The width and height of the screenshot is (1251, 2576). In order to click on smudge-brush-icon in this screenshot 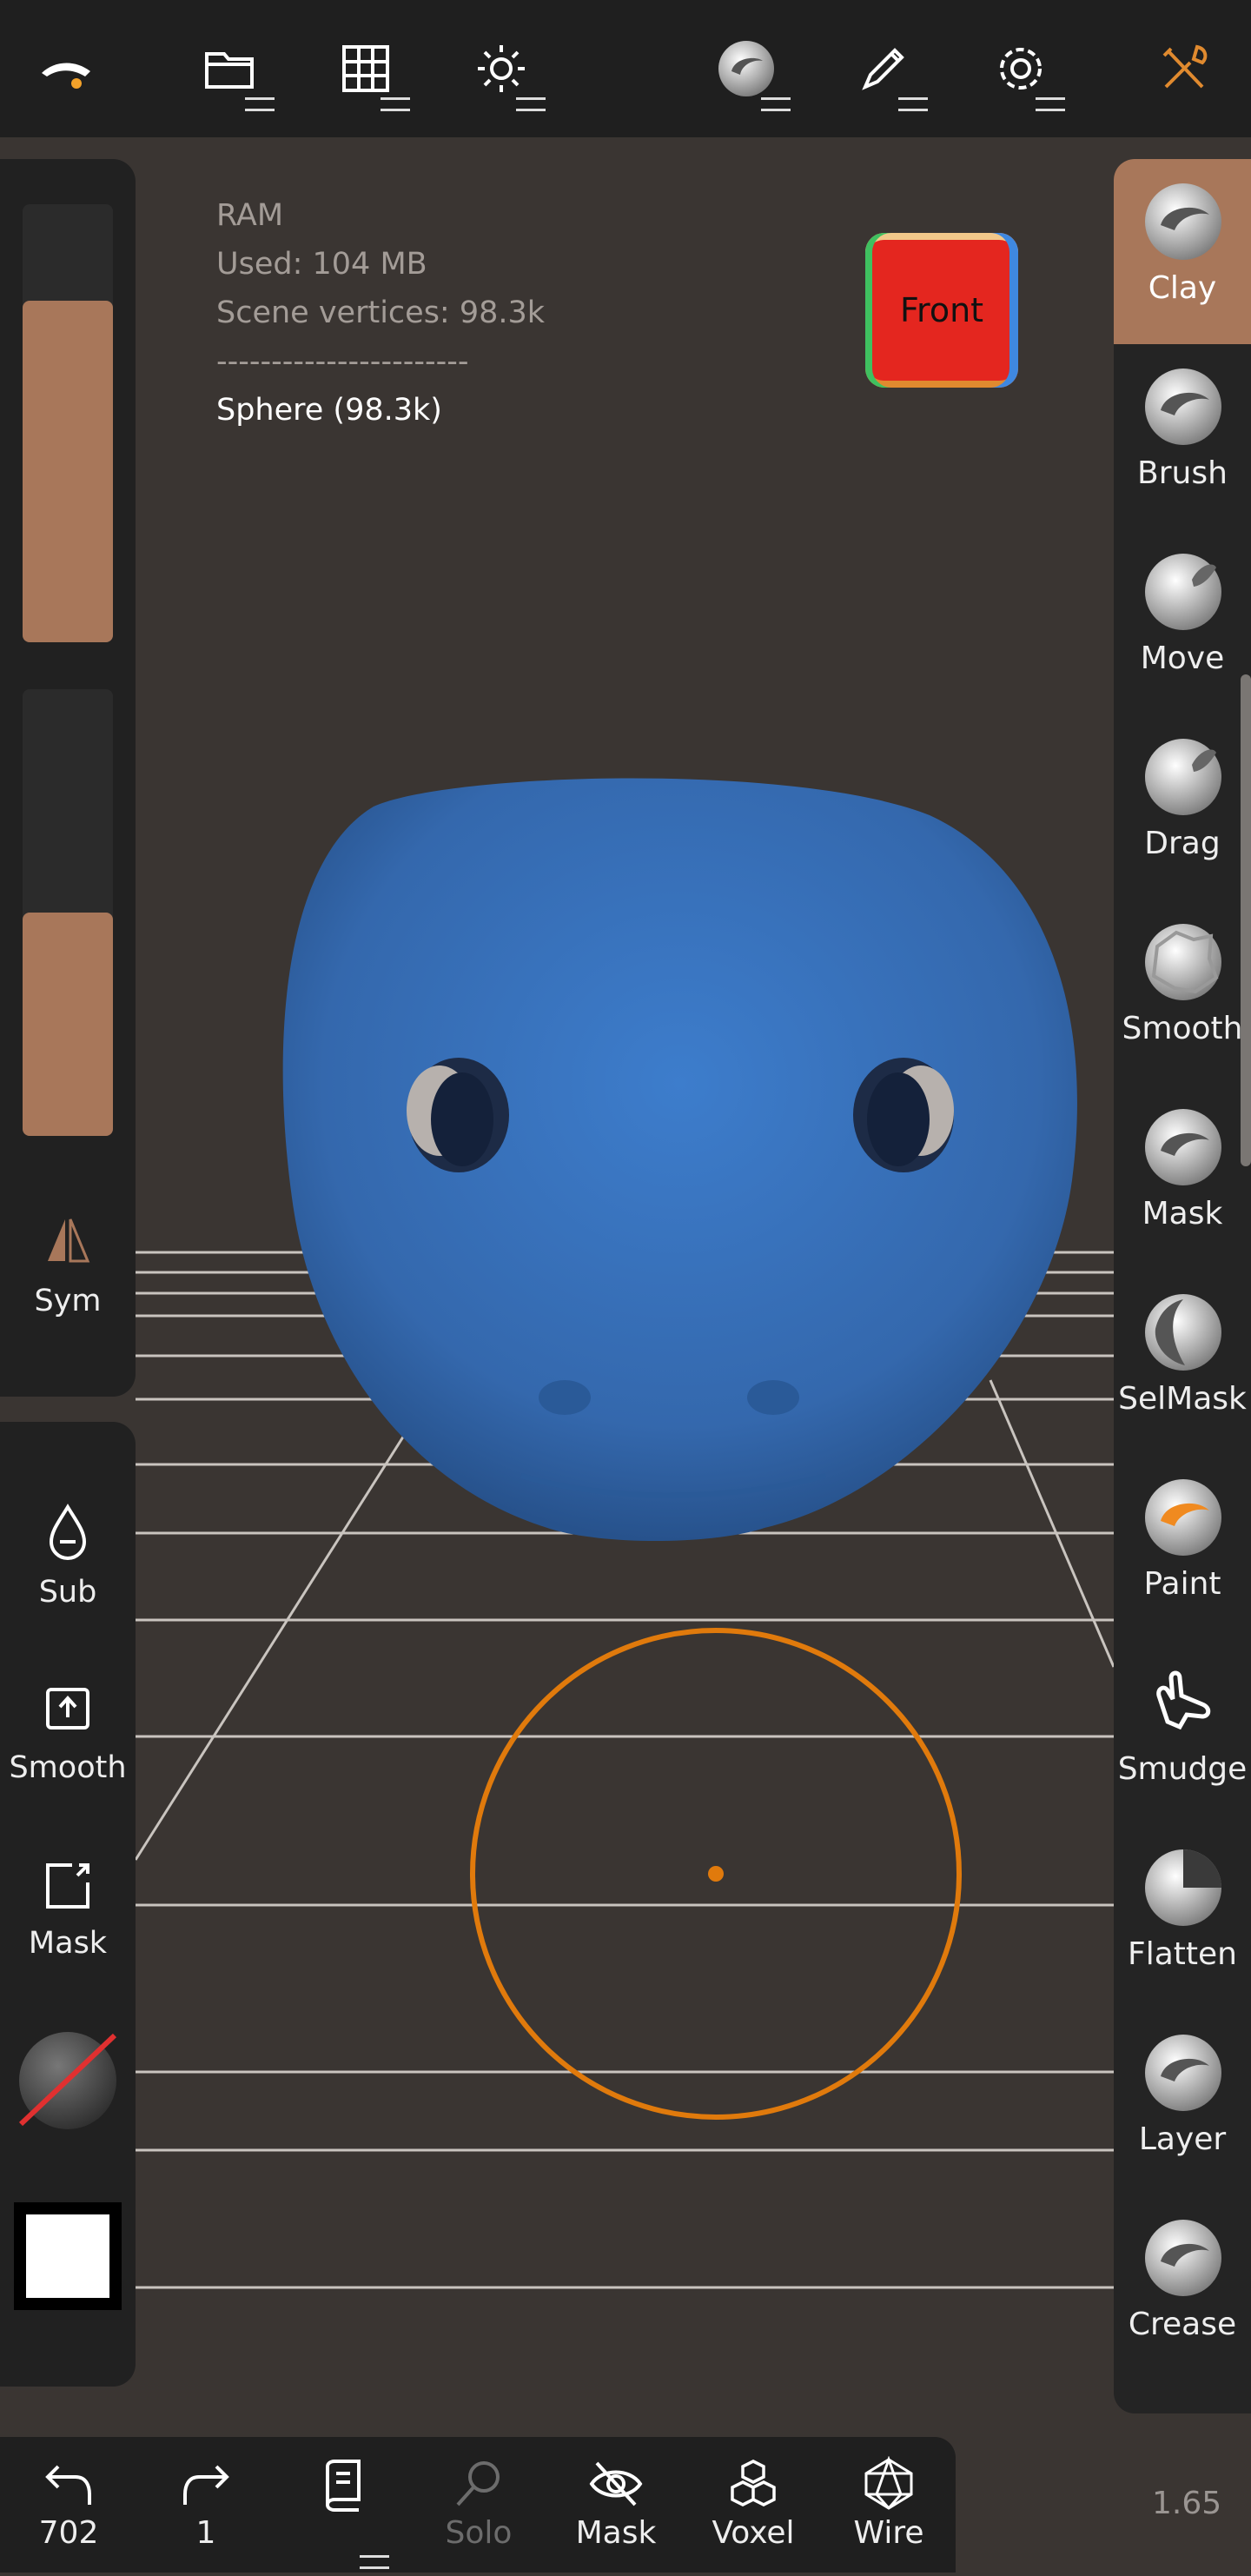, I will do `click(1183, 1702)`.